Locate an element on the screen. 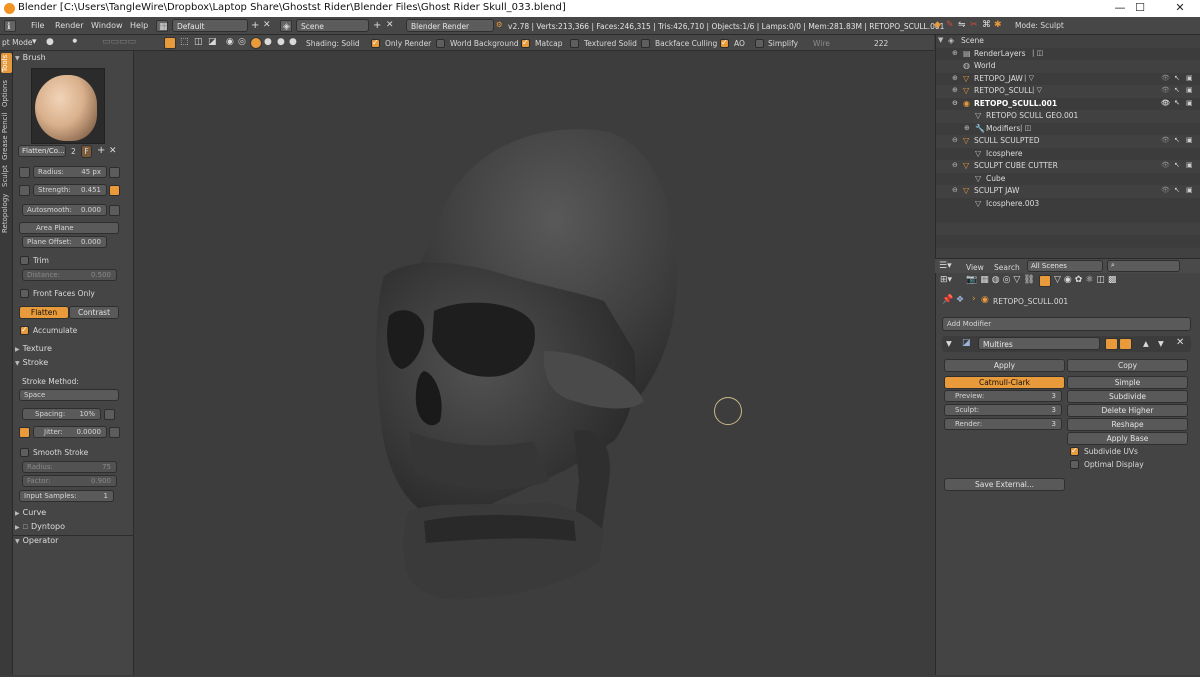  outliner-row-scull-sculpted: ⊖ ▽ SCULL SCULPTED 👁 ↖ ▣ is located at coordinates (1068, 141).